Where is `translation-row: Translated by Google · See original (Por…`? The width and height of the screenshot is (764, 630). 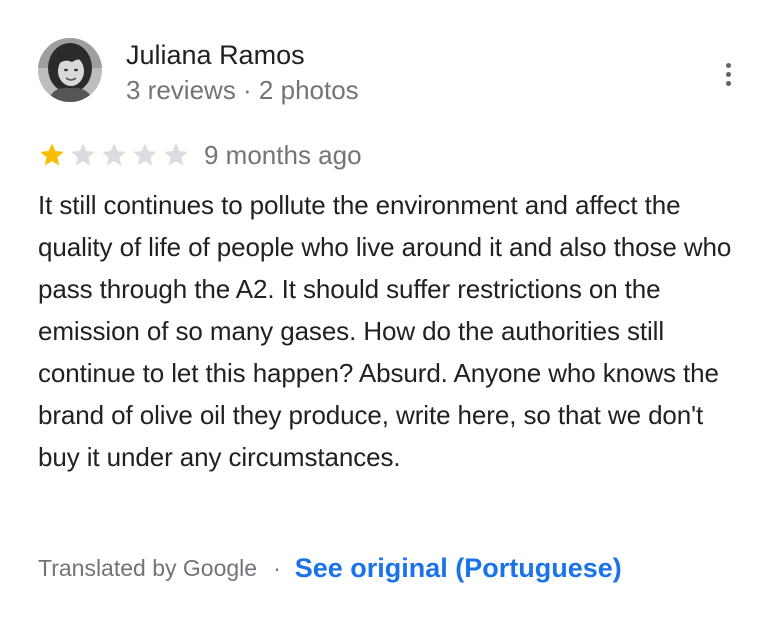 translation-row: Translated by Google · See original (Por… is located at coordinates (330, 568).